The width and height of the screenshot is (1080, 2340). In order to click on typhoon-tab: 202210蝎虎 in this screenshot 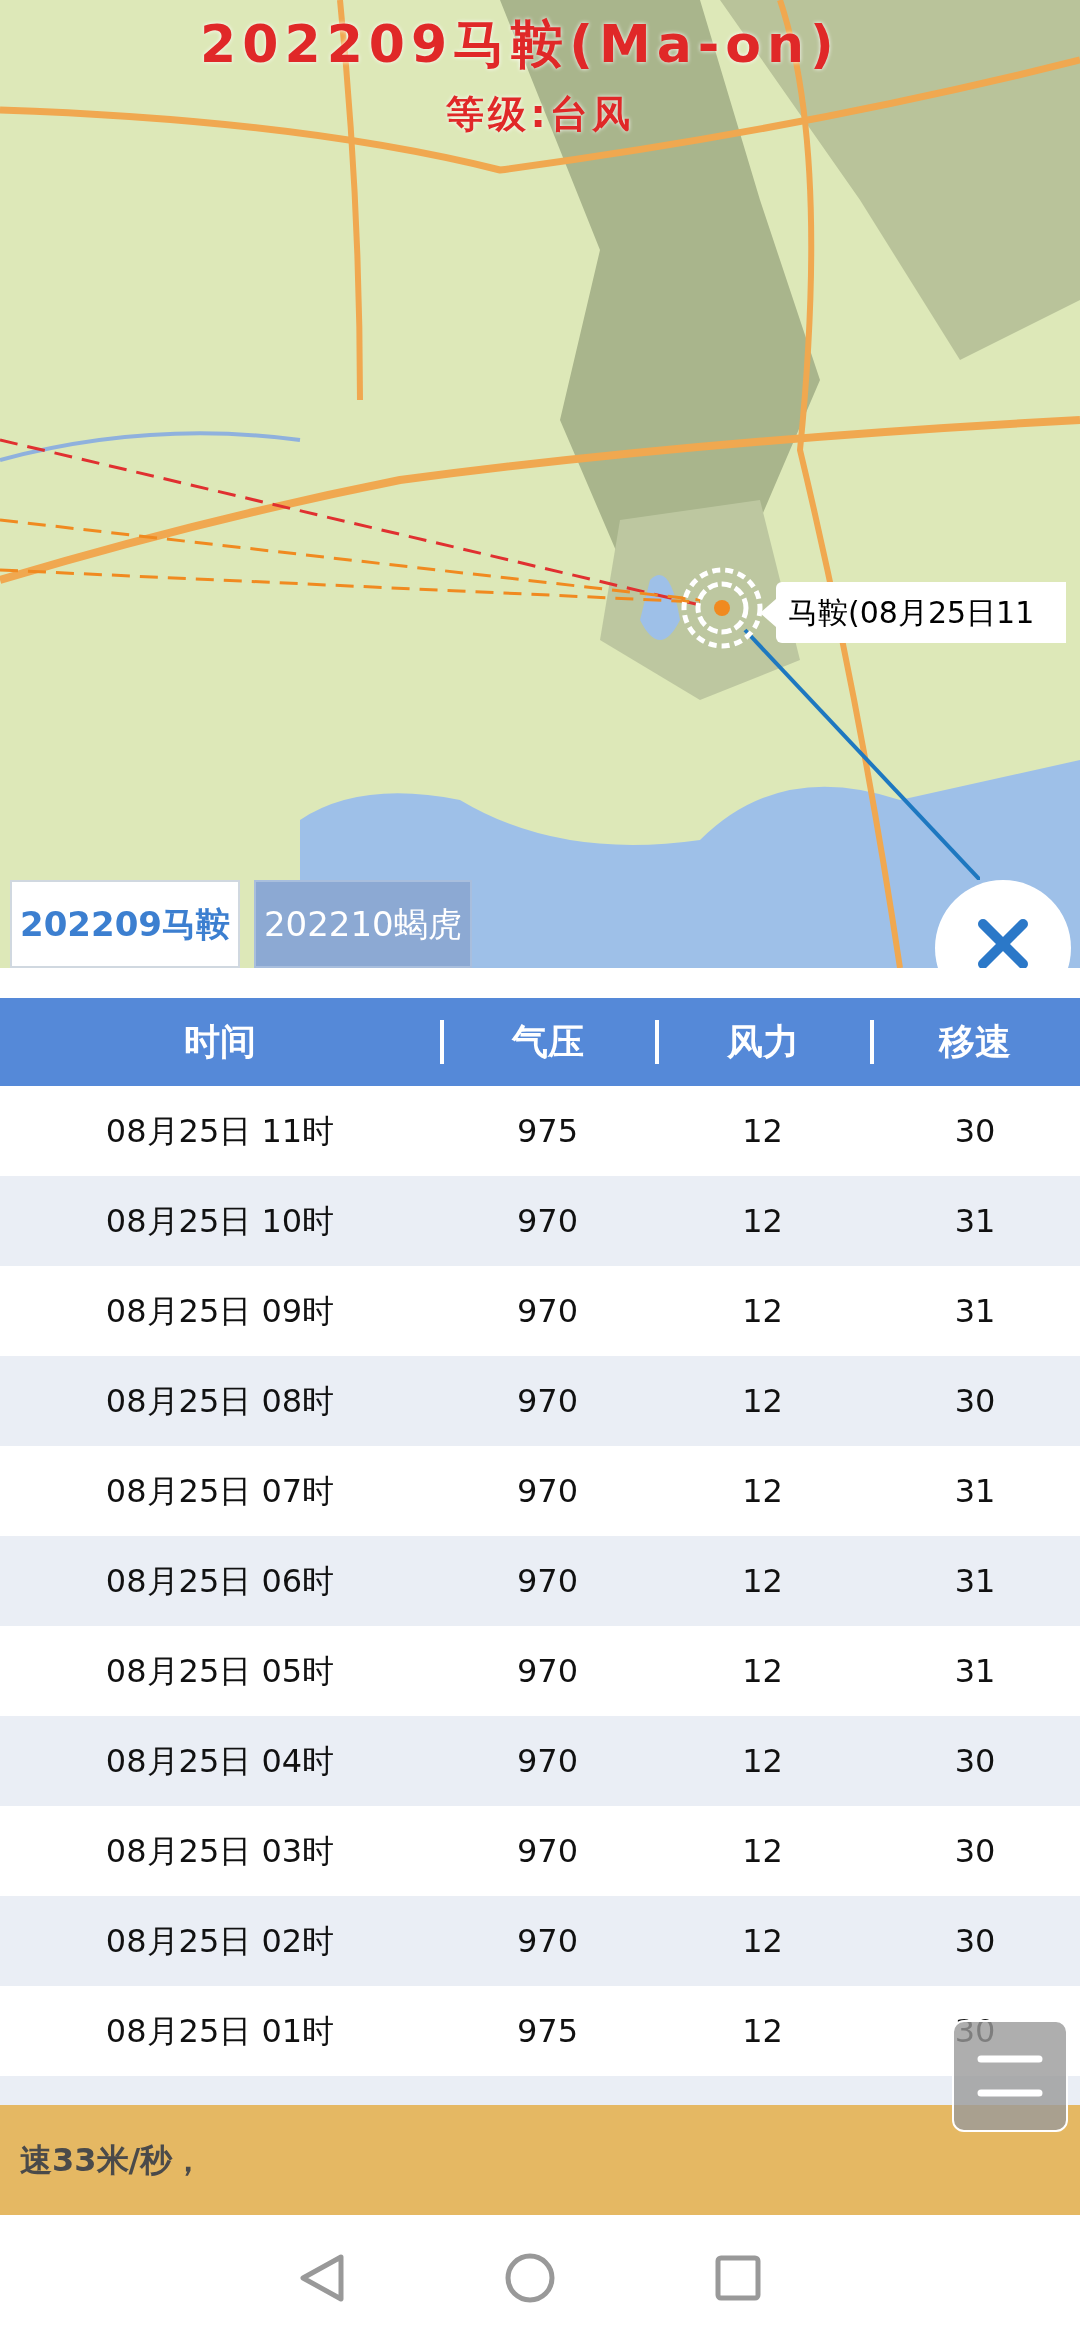, I will do `click(362, 924)`.